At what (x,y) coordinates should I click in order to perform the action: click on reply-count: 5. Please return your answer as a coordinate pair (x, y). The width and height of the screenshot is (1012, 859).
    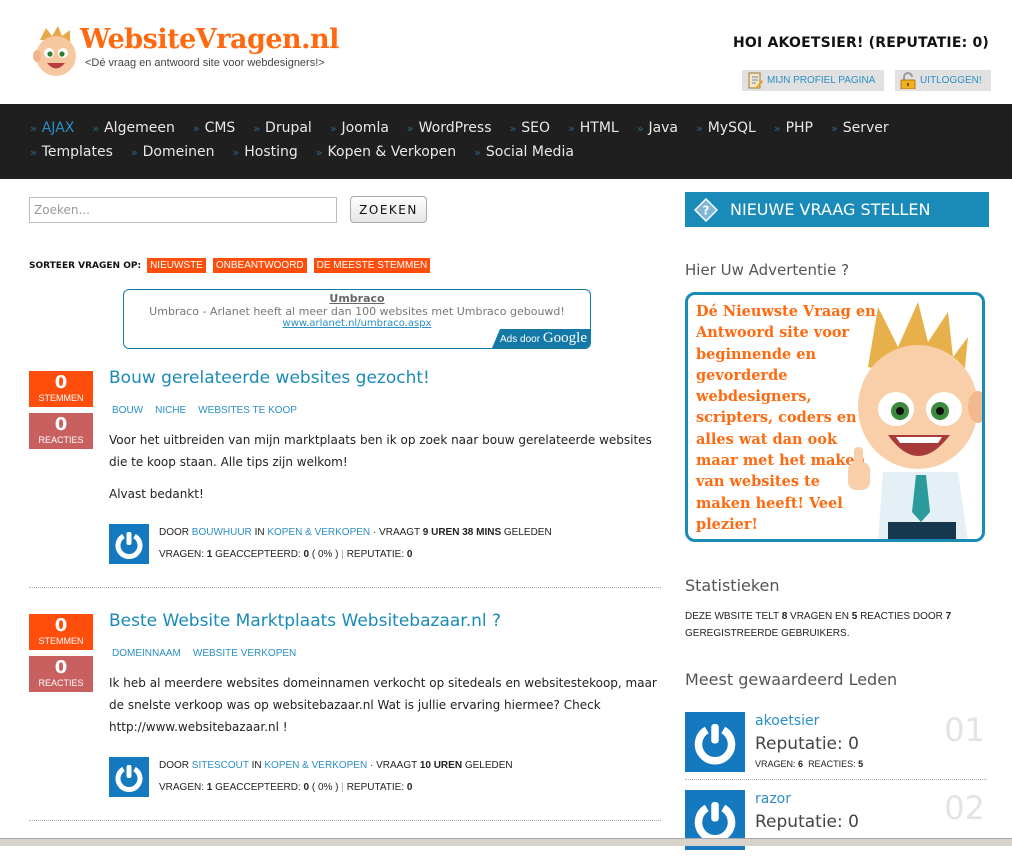
    Looking at the image, I should click on (854, 616).